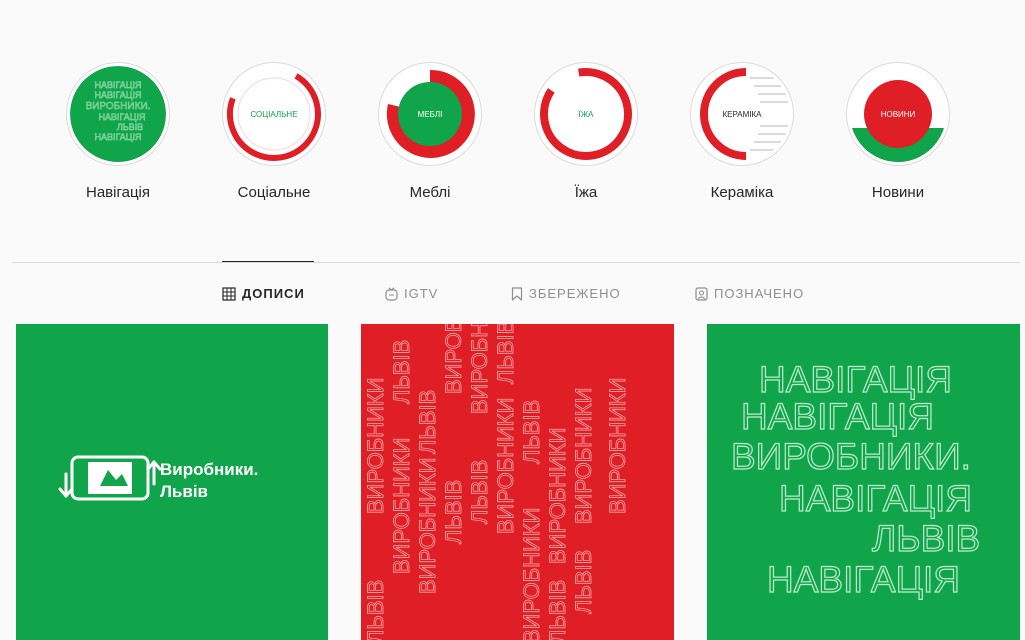  What do you see at coordinates (209, 469) in the screenshot?
I see `brand-name-line: Виробники.` at bounding box center [209, 469].